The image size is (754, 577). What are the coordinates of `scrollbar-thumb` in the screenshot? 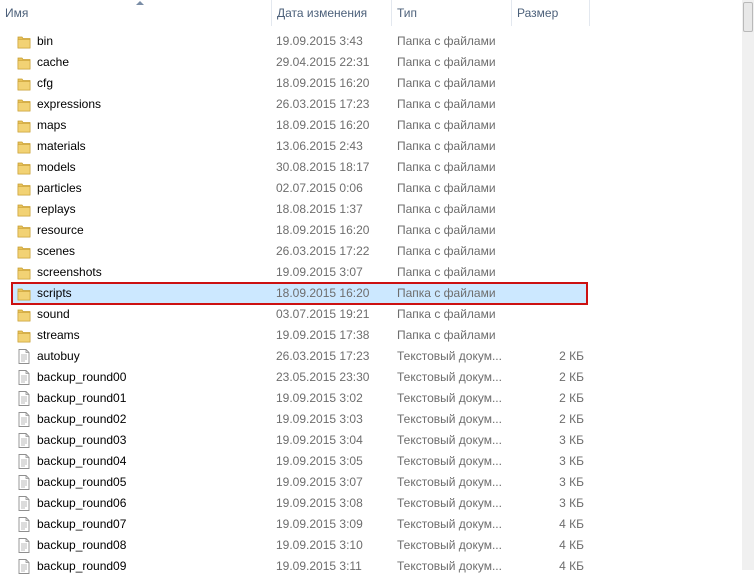 It's located at (748, 17).